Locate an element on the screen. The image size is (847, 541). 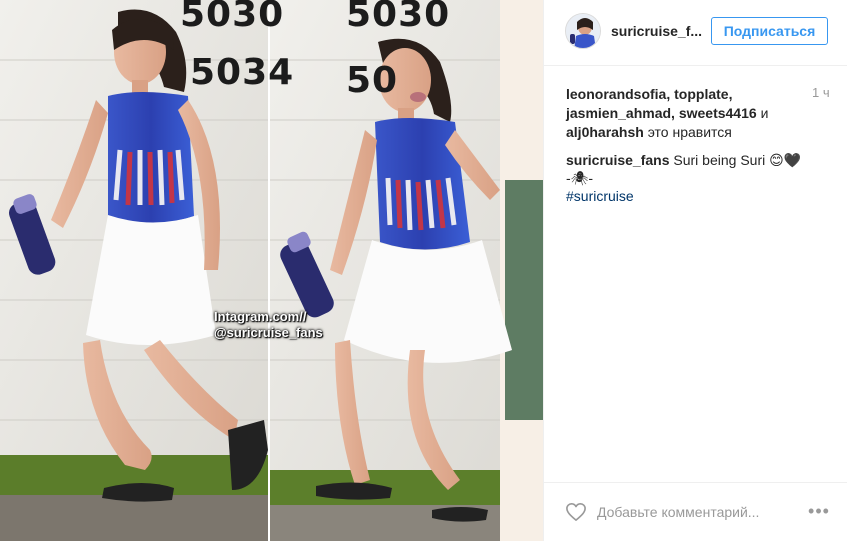
comment-bar: ••• is located at coordinates (695, 511).